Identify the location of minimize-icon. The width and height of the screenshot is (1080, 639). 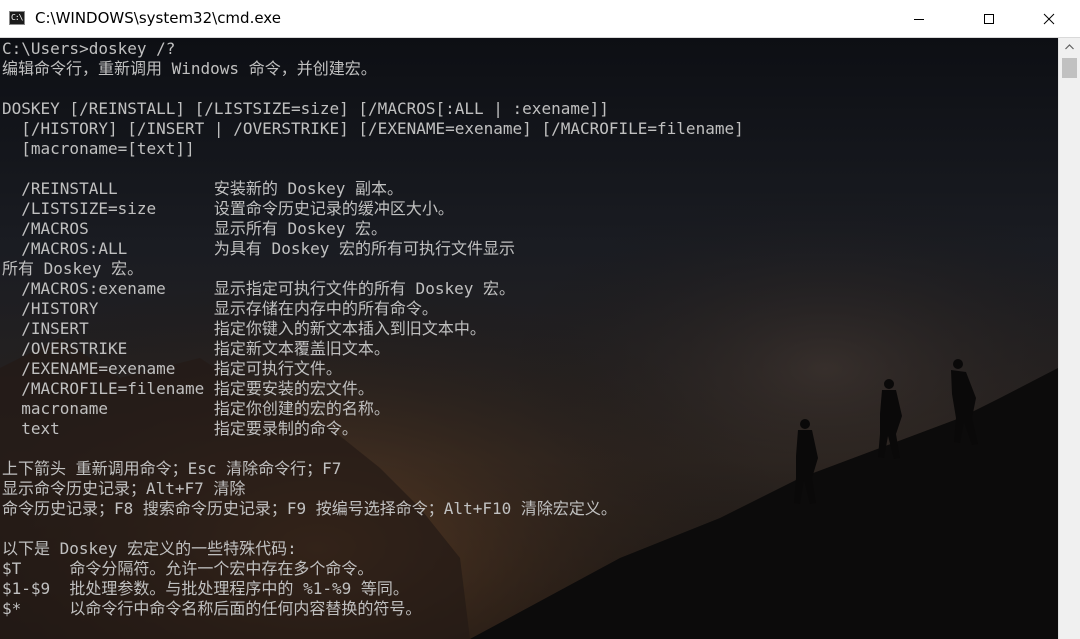
(919, 19).